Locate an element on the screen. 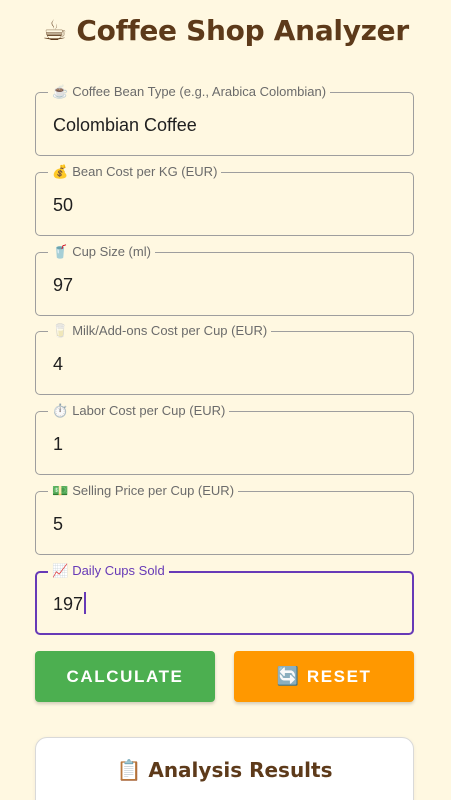 The image size is (451, 800). clipboard-icon: 📋 is located at coordinates (129, 770).